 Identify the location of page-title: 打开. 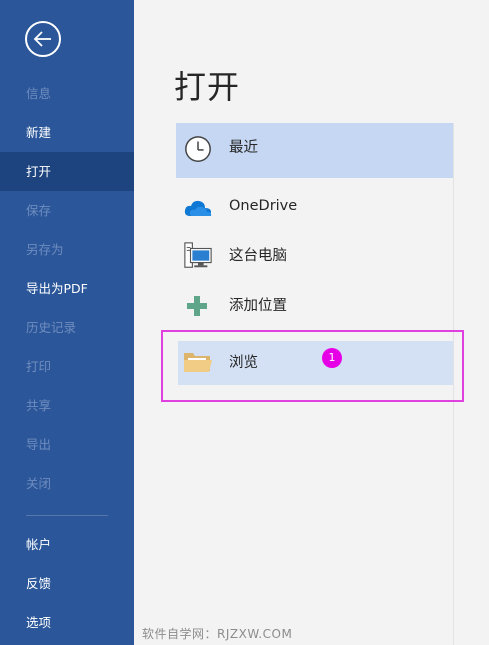
(207, 87).